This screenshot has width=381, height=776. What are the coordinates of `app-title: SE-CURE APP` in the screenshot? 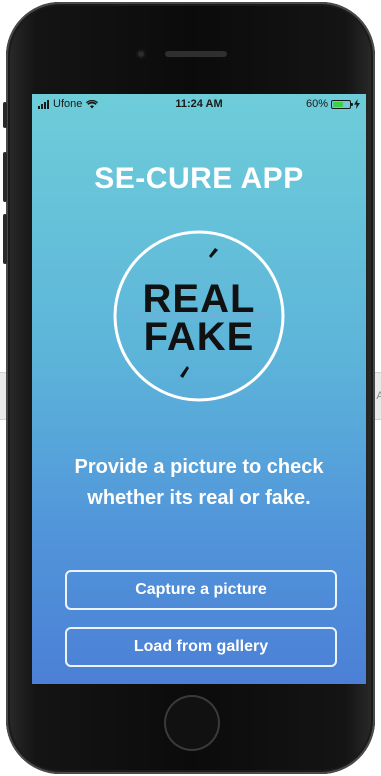 It's located at (199, 178).